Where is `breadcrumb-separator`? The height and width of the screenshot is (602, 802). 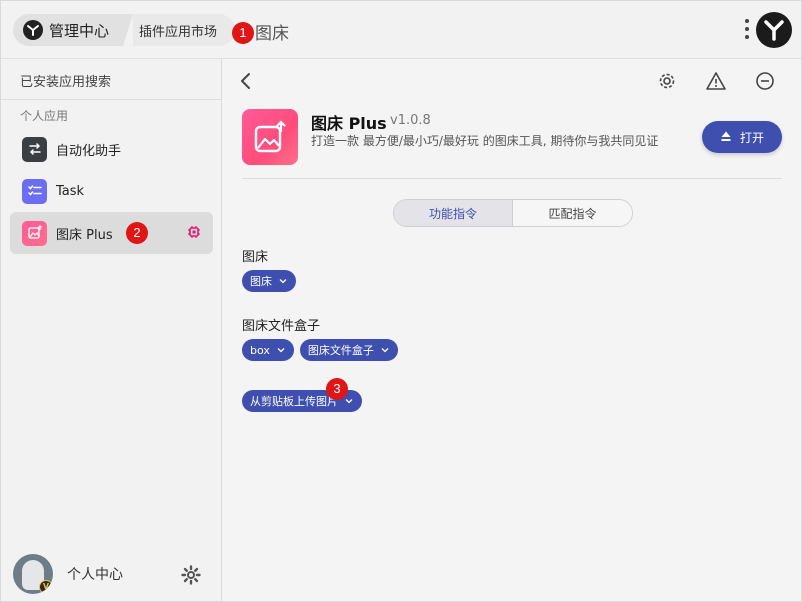 breadcrumb-separator is located at coordinates (128, 30).